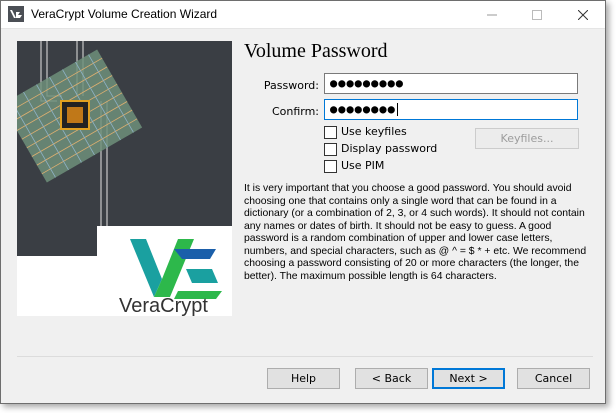  I want to click on help-button: Help, so click(303, 378).